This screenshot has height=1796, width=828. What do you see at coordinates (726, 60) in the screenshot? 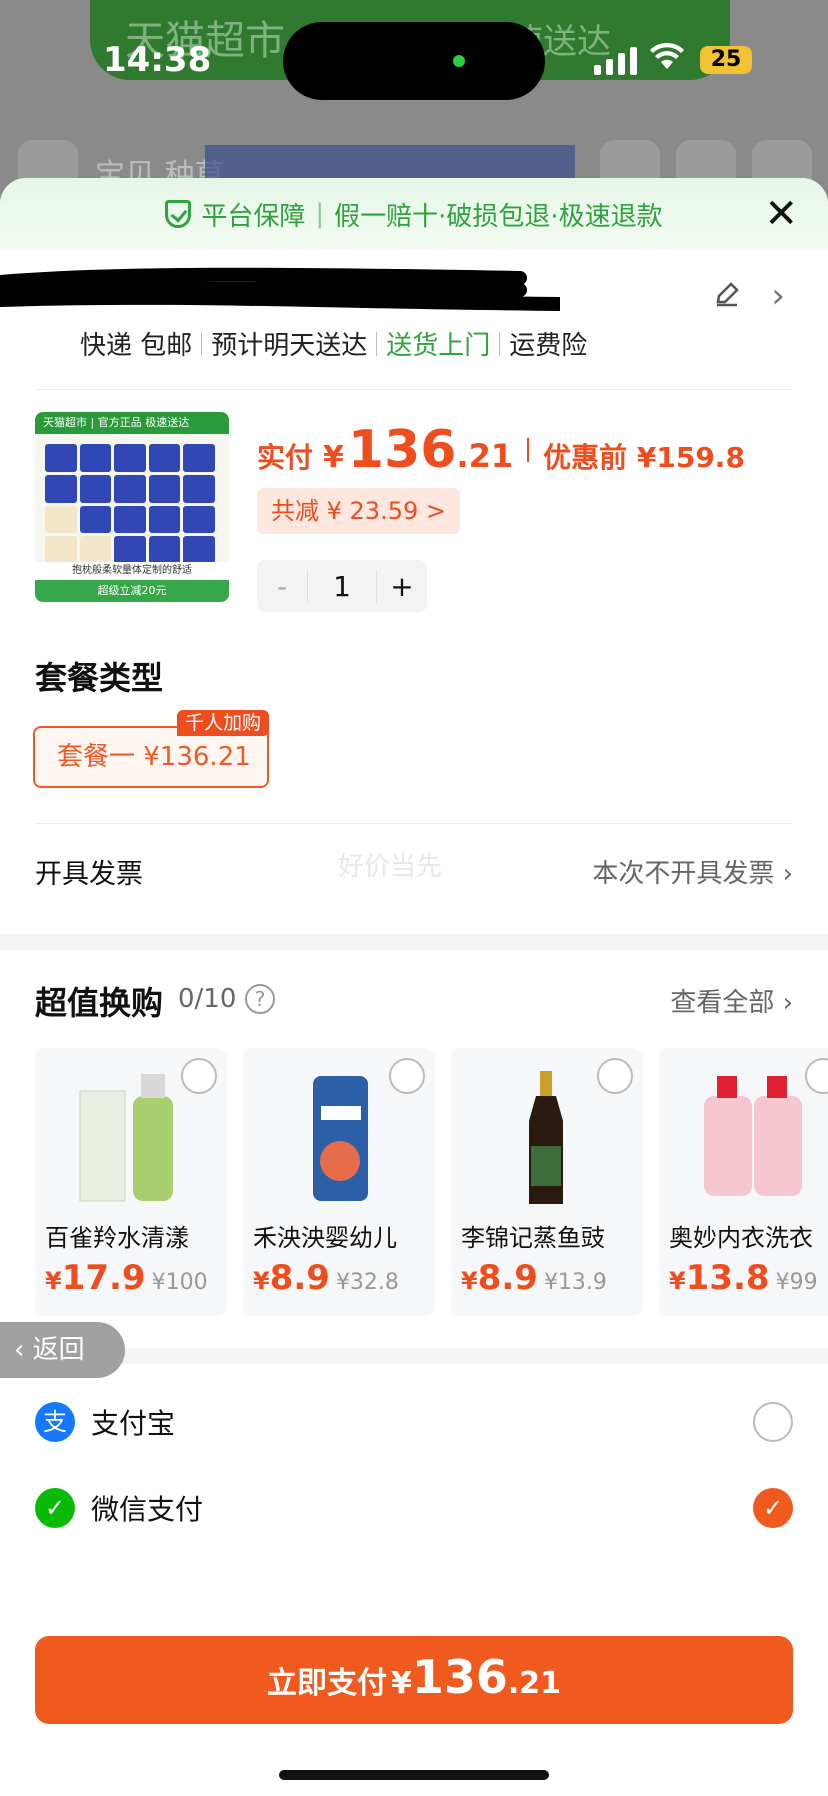
I see `battery-icon: 25` at bounding box center [726, 60].